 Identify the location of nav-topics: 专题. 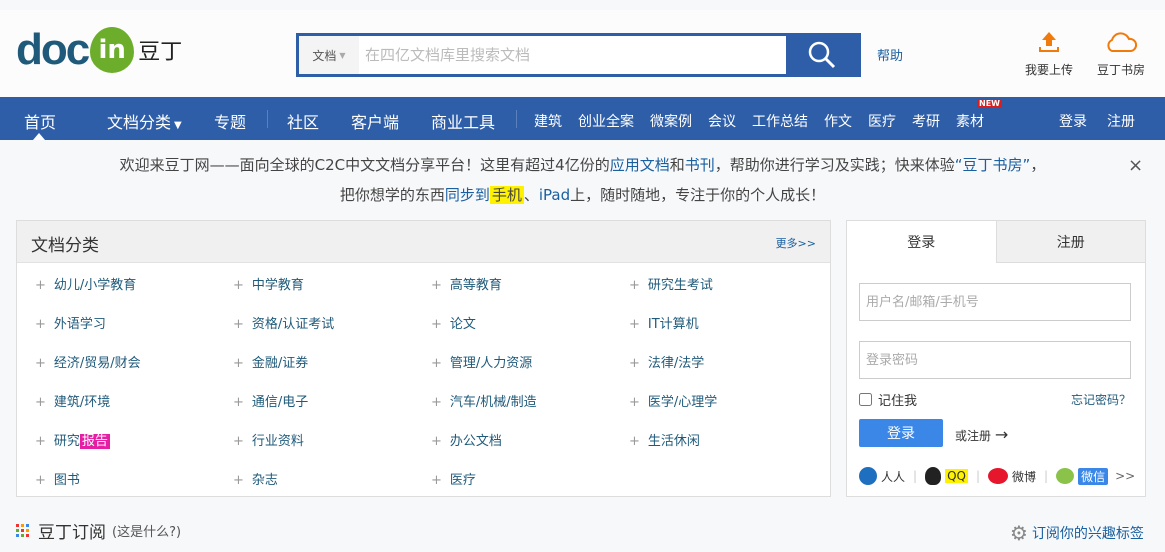
(230, 121).